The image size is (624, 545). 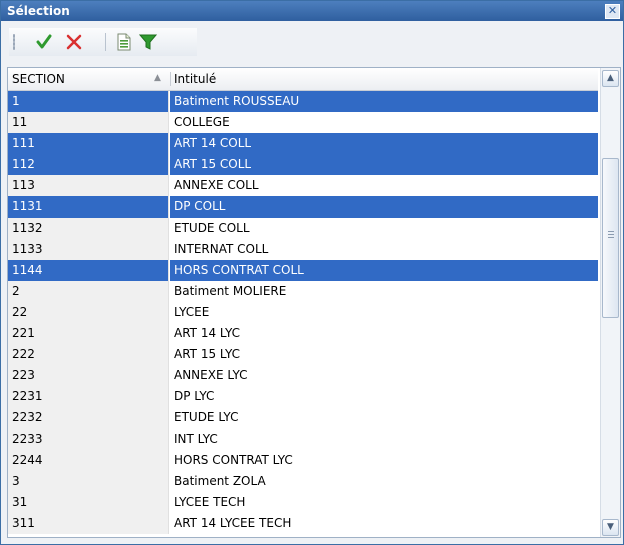 I want to click on table-row: 11 COLLEGE, so click(x=303, y=123).